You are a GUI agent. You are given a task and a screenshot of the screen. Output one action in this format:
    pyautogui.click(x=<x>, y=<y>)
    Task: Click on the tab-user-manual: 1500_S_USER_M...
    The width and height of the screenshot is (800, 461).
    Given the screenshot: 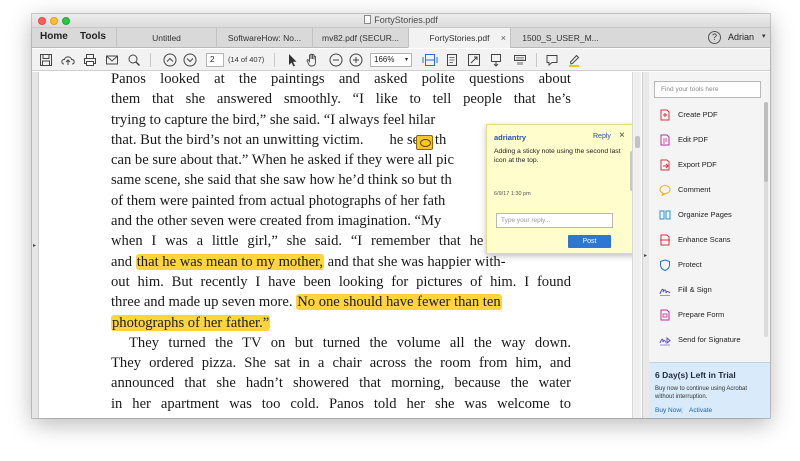 What is the action you would take?
    pyautogui.click(x=560, y=38)
    